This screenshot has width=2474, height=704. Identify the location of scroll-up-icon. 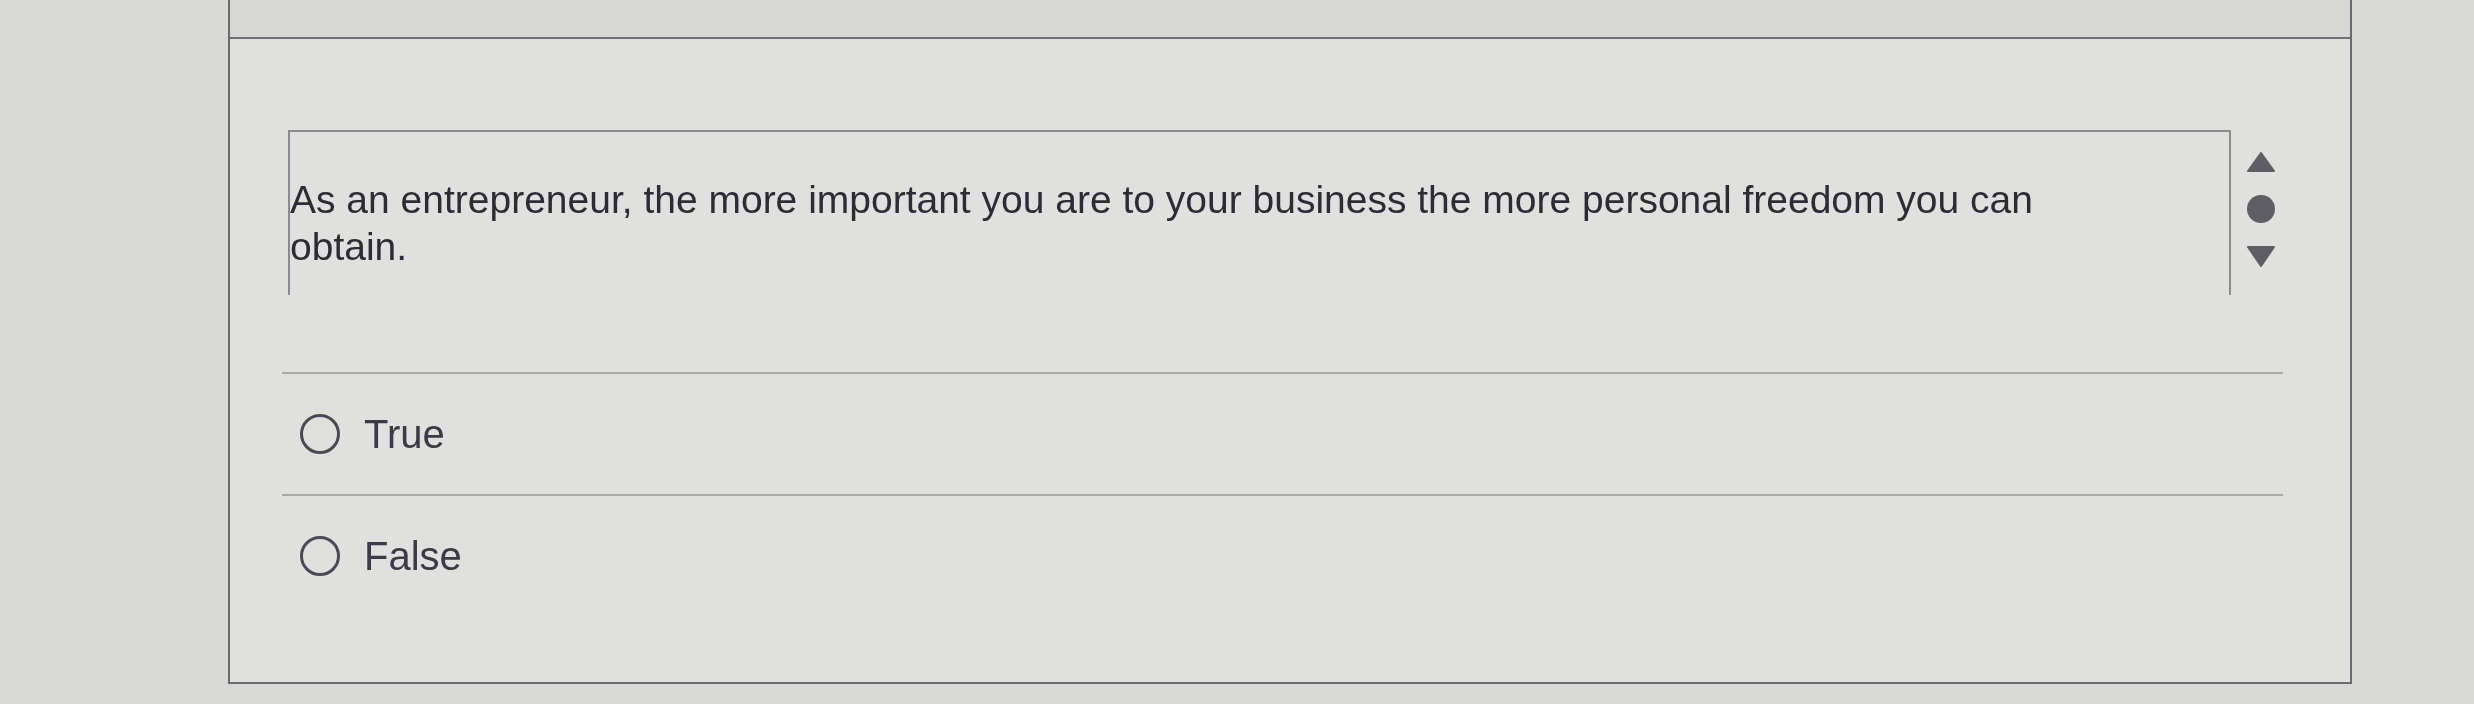
(2261, 162).